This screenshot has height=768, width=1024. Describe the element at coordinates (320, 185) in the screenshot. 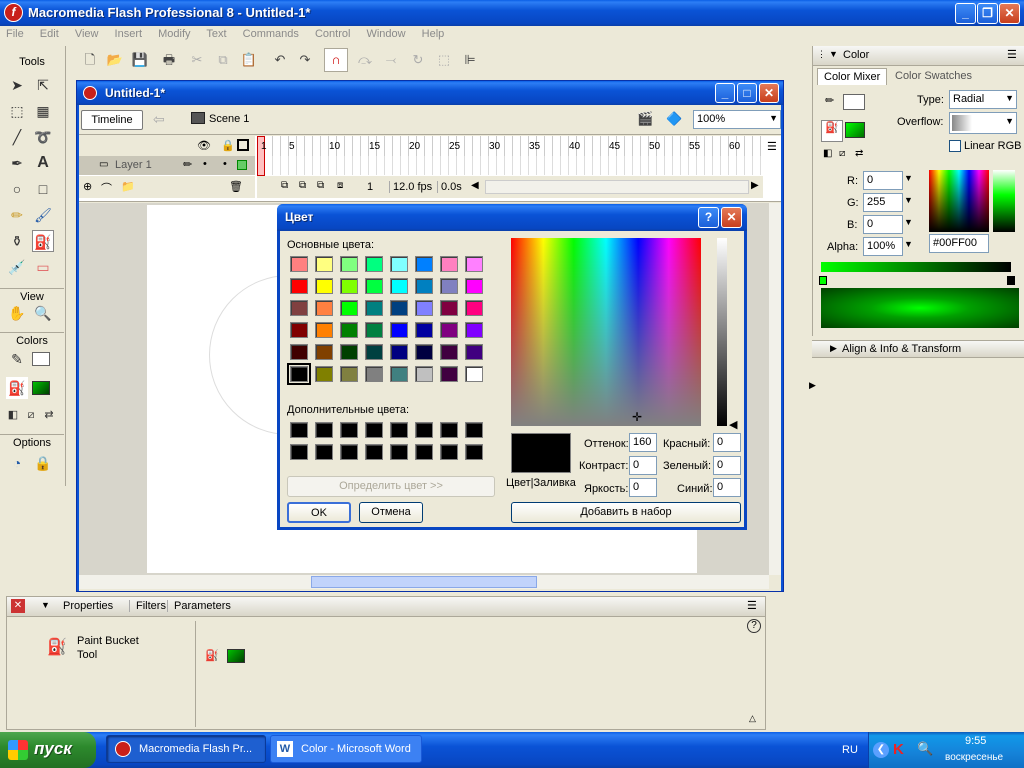

I see `onion-outline-icon: ⧉` at that location.